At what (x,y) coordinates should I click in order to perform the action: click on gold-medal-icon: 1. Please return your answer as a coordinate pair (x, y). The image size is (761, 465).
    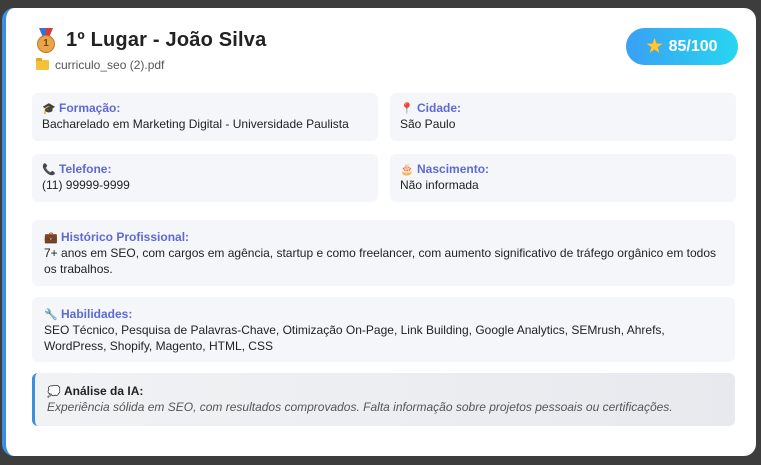
    Looking at the image, I should click on (46, 40).